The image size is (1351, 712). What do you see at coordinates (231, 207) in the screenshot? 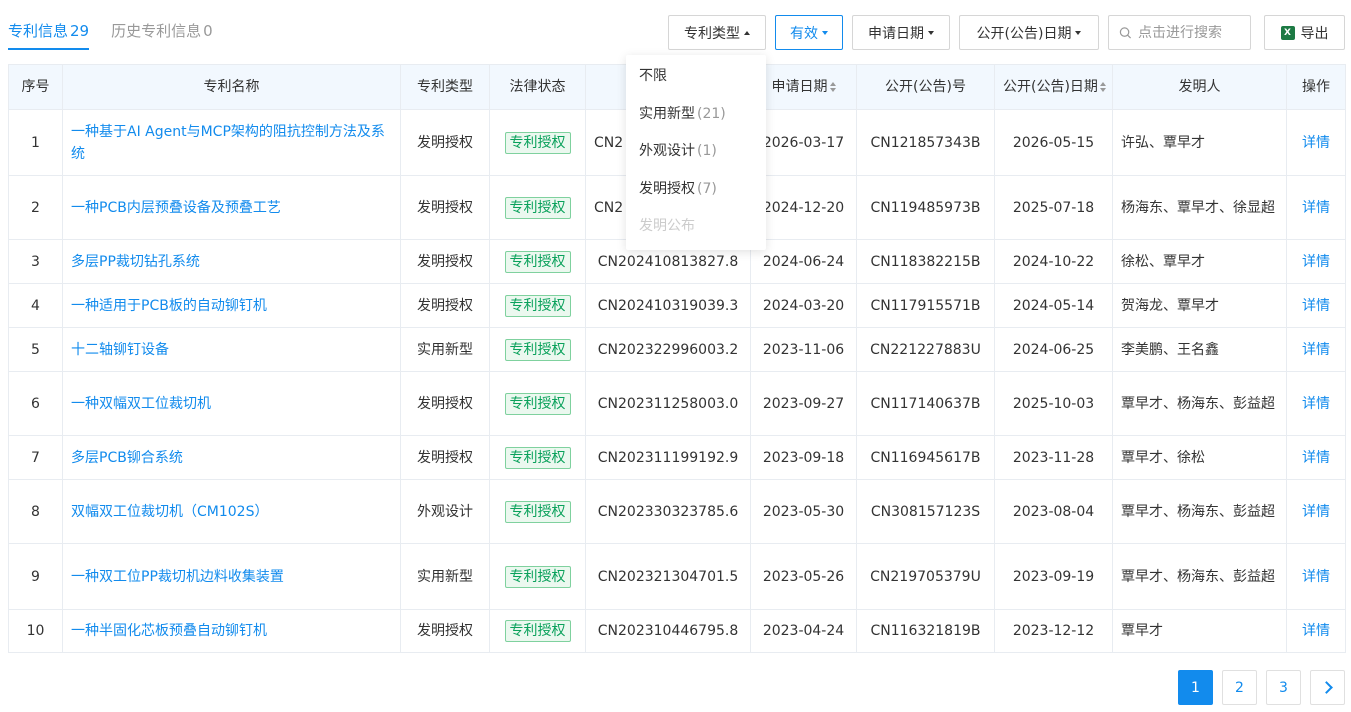
I see `patent-name-link: 一种PCB内层预叠设备及预叠工艺` at bounding box center [231, 207].